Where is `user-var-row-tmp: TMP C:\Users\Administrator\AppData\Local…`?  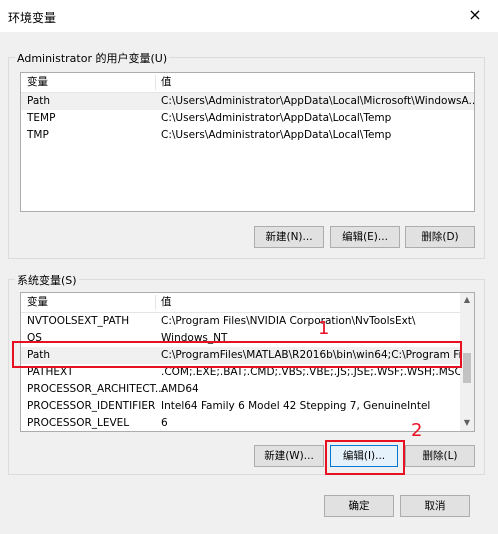
user-var-row-tmp: TMP C:\Users\Administrator\AppData\Local… is located at coordinates (247, 135).